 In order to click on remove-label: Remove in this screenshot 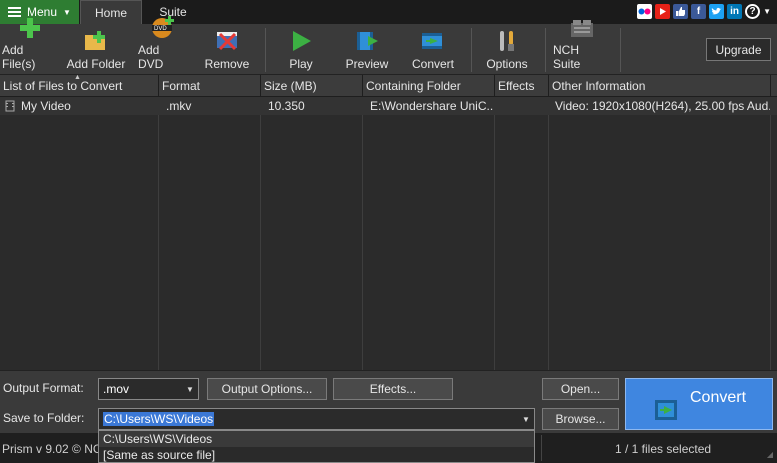, I will do `click(227, 64)`.